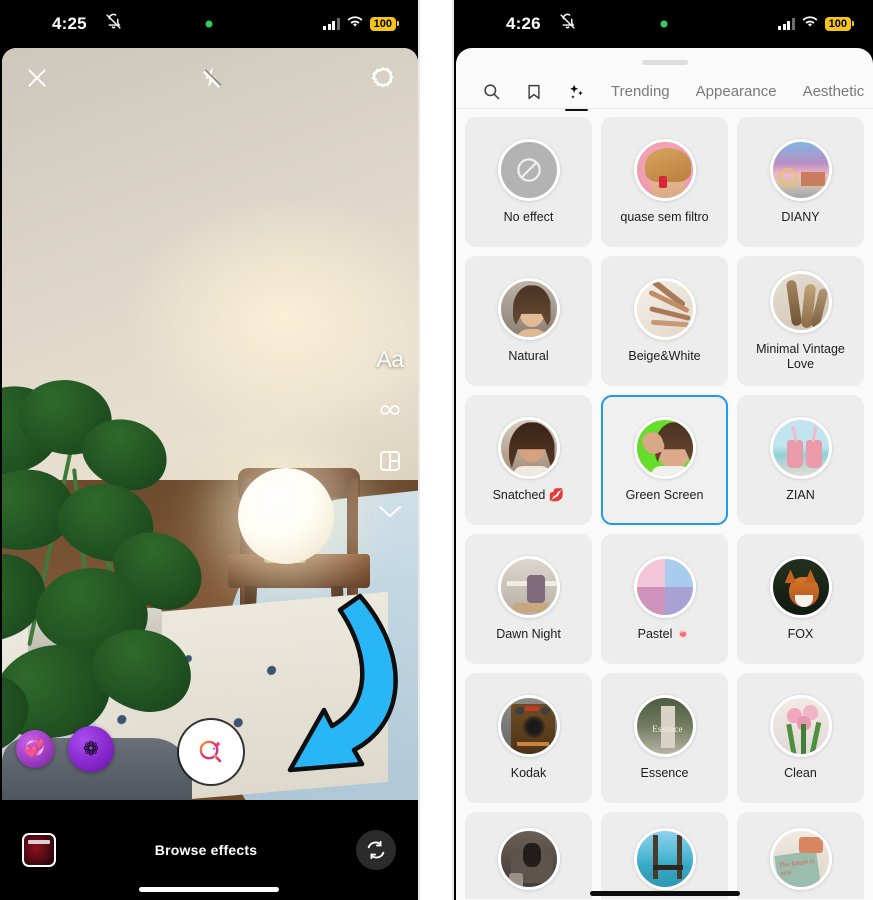  What do you see at coordinates (37, 78) in the screenshot?
I see `close-icon` at bounding box center [37, 78].